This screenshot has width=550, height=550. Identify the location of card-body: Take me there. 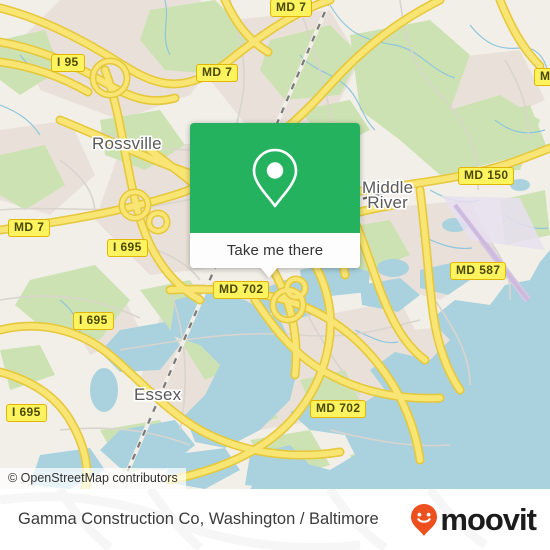
(275, 195).